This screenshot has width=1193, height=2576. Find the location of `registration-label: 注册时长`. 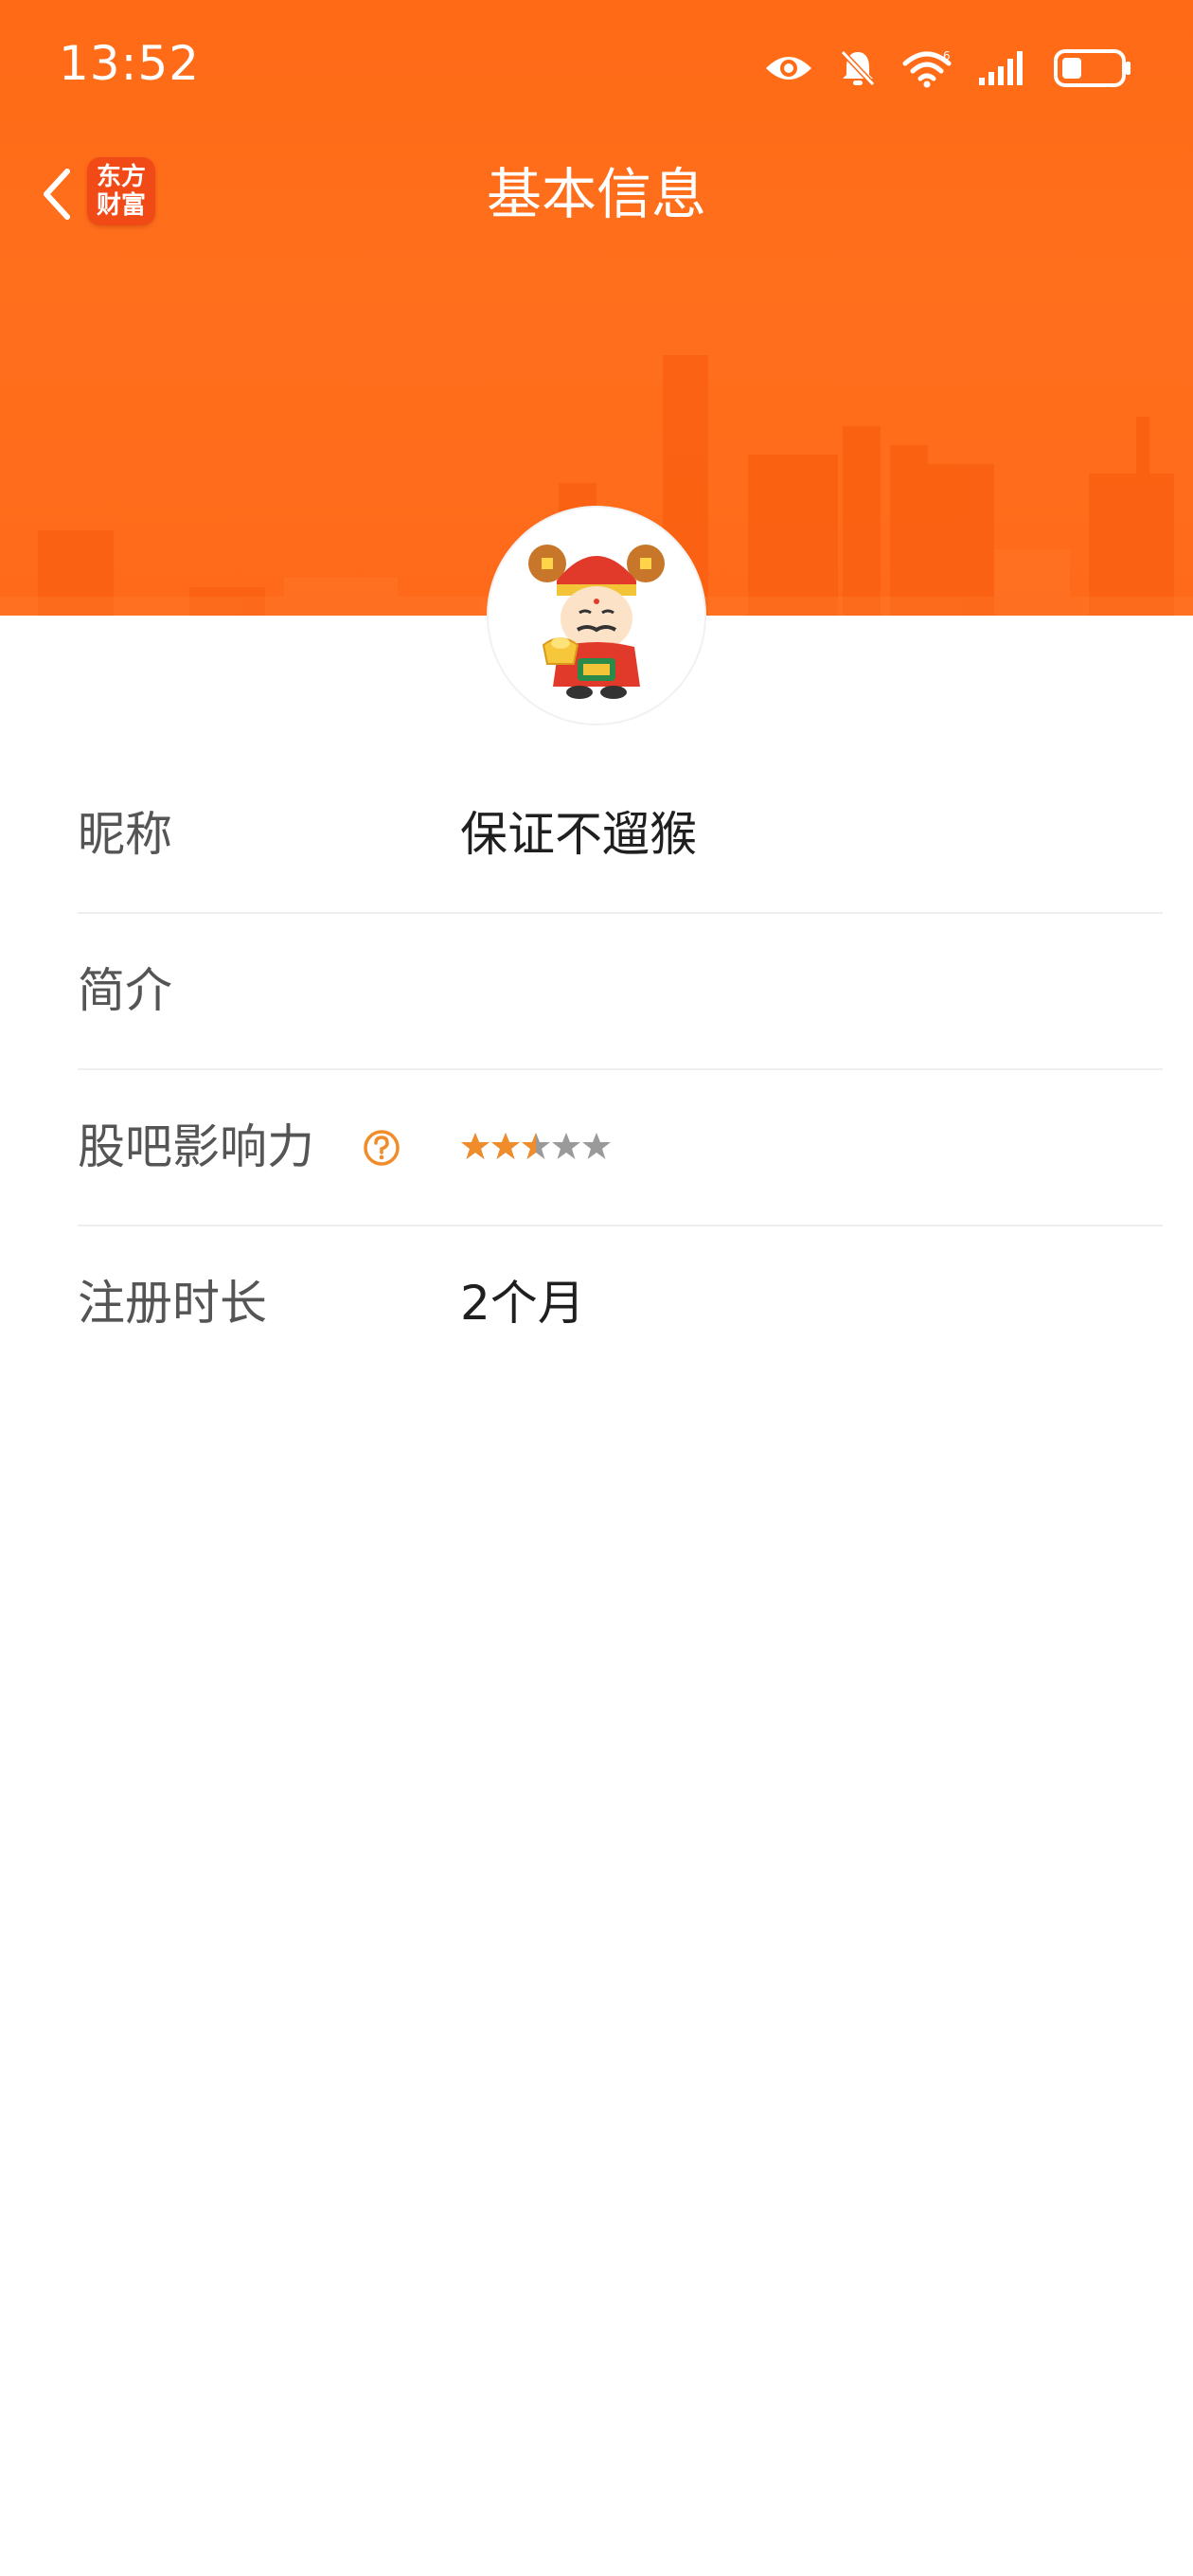

registration-label: 注册时长 is located at coordinates (172, 1303).